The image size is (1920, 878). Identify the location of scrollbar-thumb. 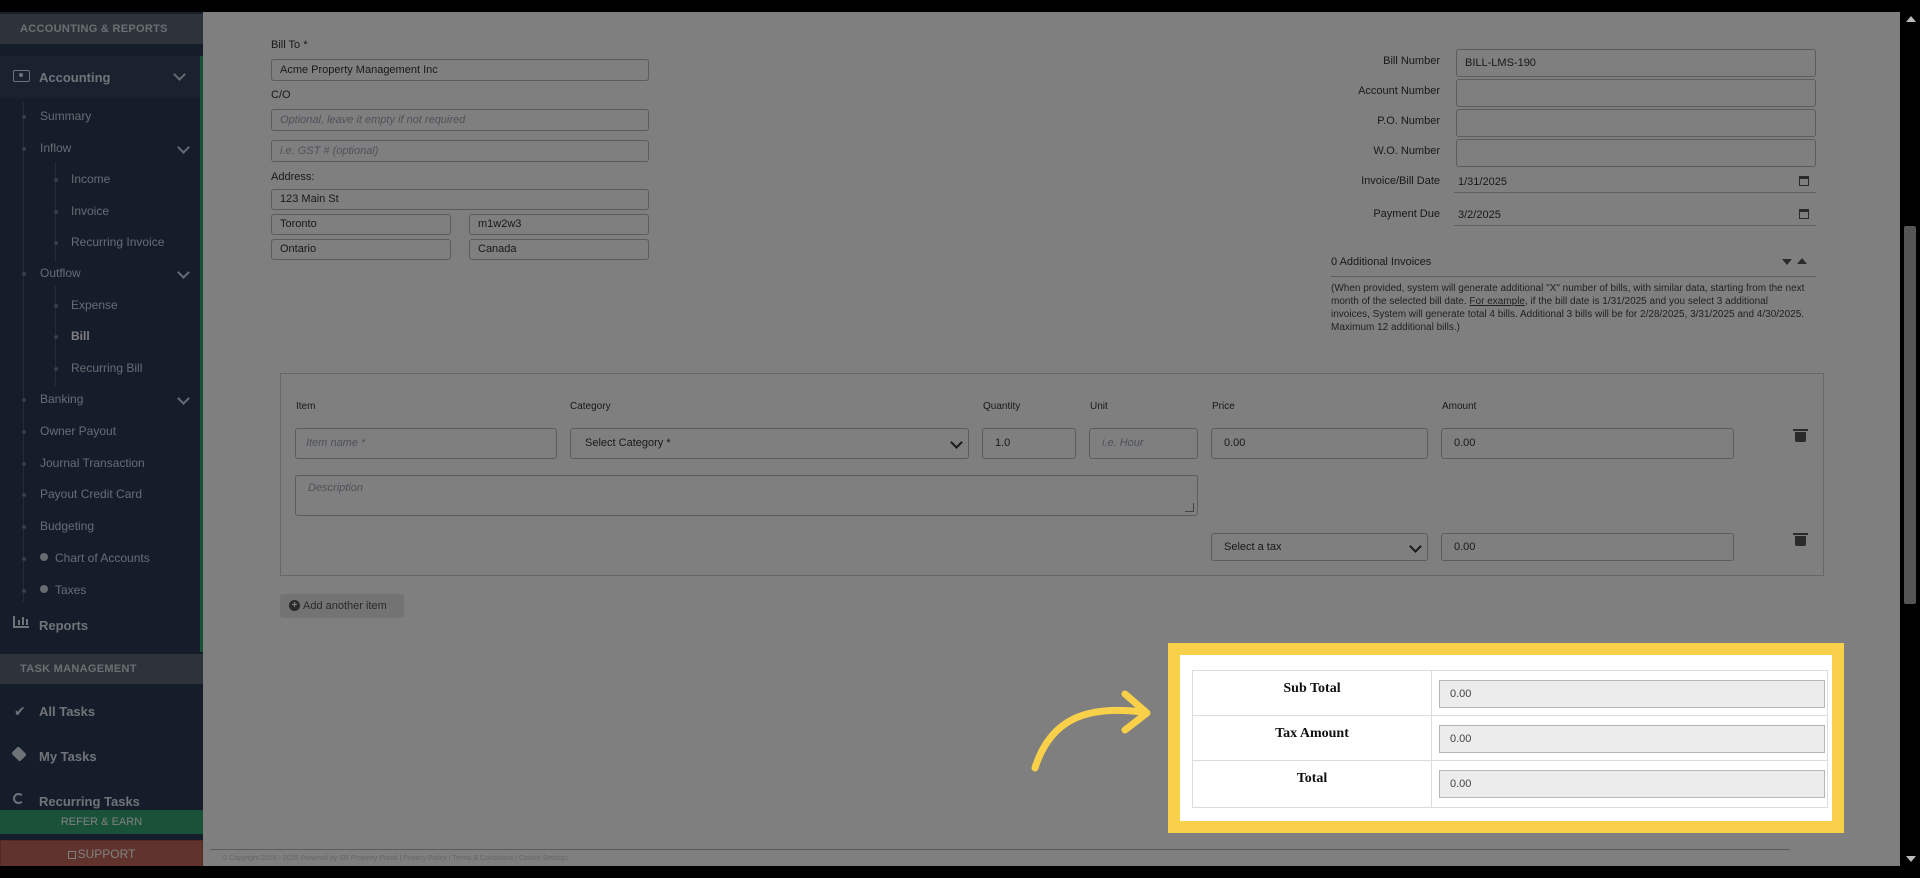
(1910, 415).